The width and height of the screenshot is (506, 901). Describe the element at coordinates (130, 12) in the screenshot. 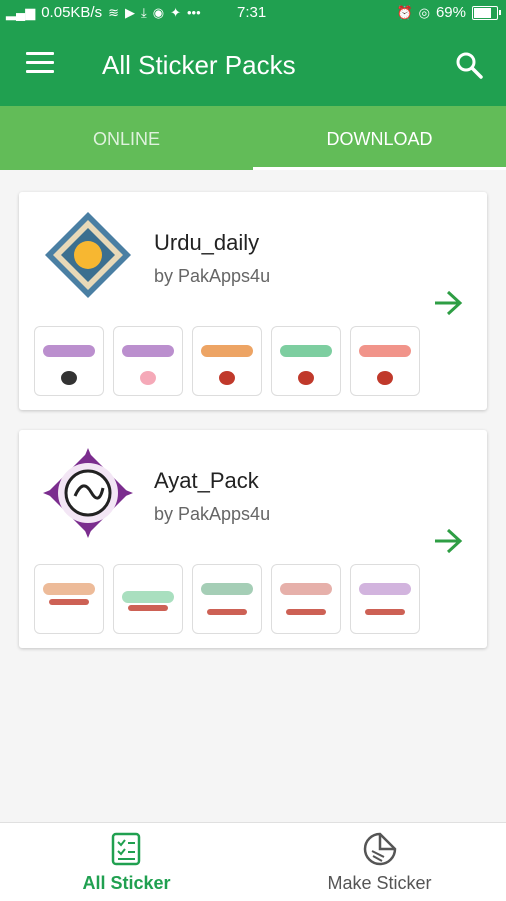

I see `play-icon: ▶` at that location.